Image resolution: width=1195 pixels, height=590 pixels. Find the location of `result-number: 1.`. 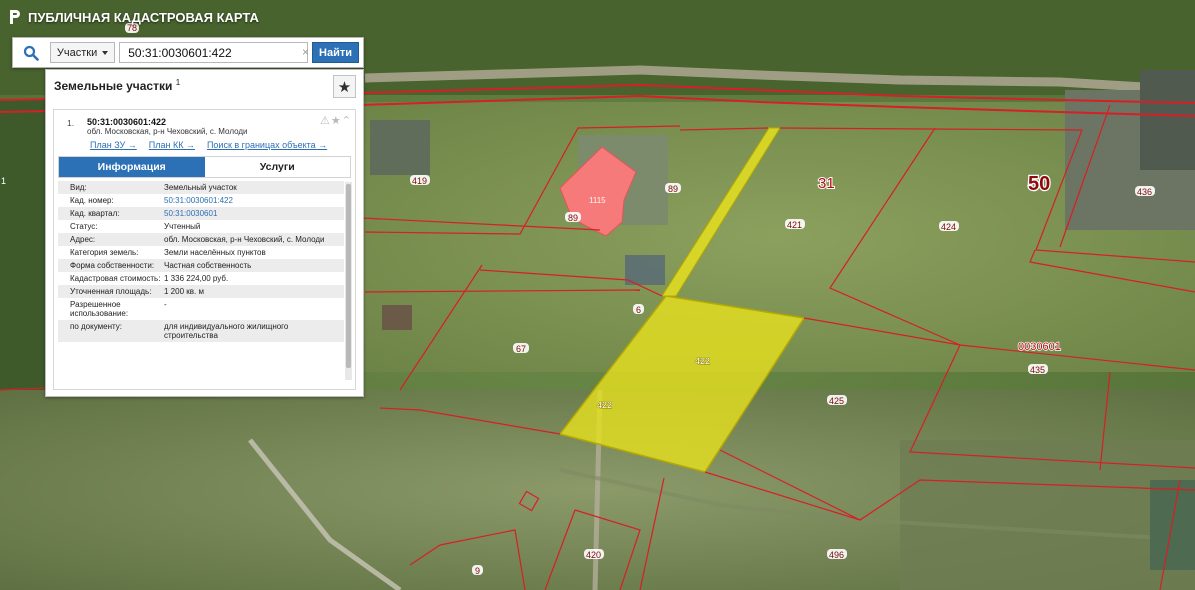

result-number: 1. is located at coordinates (71, 123).